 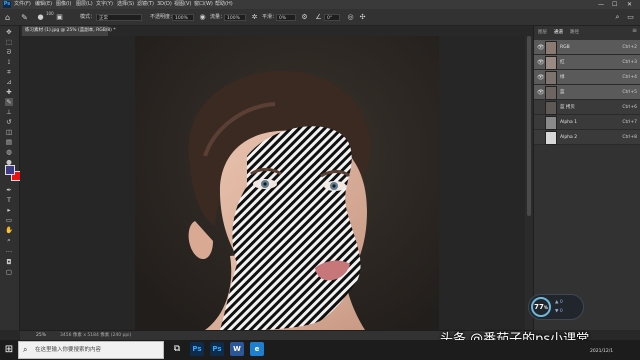 I want to click on flow-input: 100%, so click(x=235, y=17).